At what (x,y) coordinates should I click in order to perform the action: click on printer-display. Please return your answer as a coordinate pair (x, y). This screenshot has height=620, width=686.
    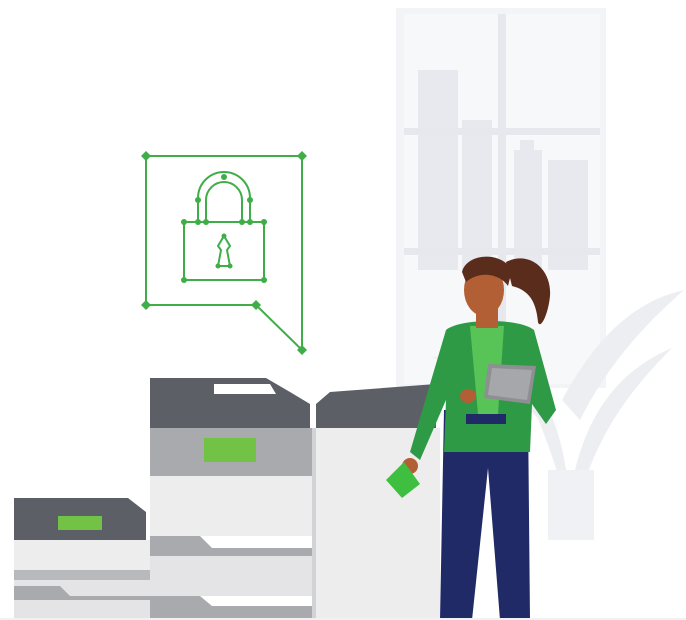
    Looking at the image, I should click on (230, 450).